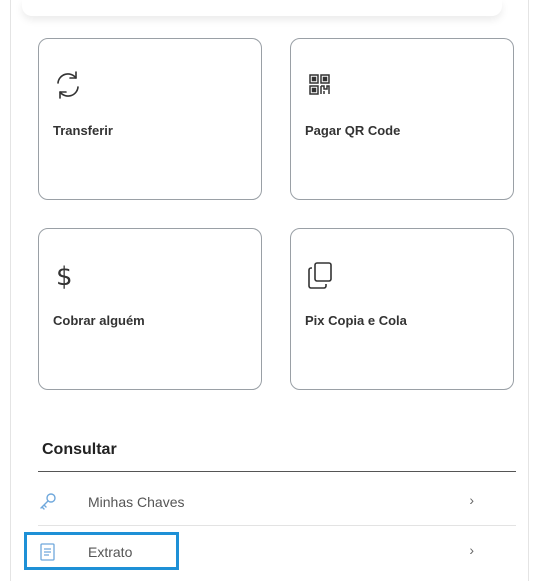 This screenshot has height=581, width=537. Describe the element at coordinates (99, 320) in the screenshot. I see `charge-someone-label: Cobrar alguém` at that location.